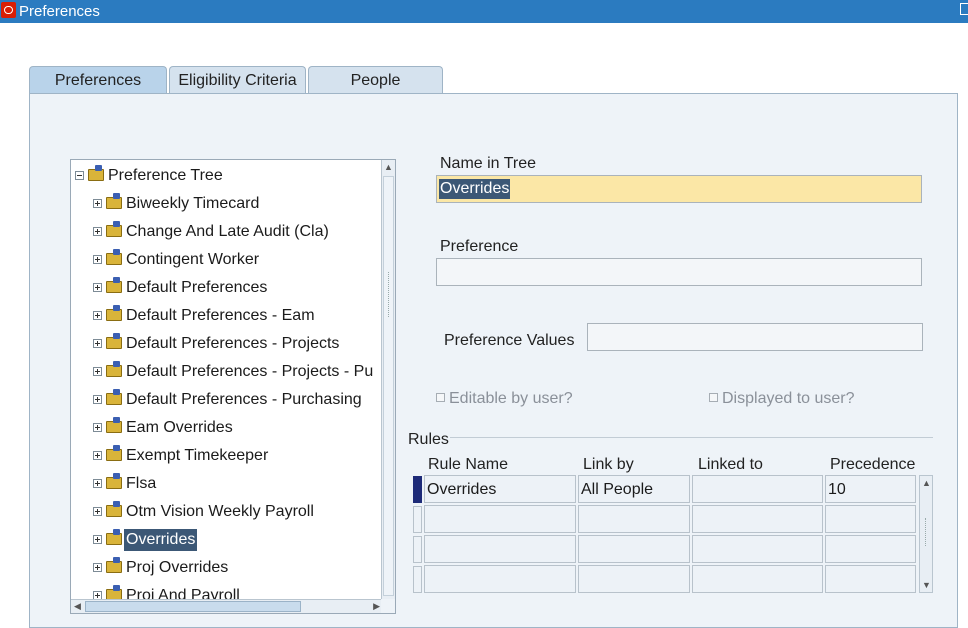 The height and width of the screenshot is (628, 968). I want to click on preference-values-label: Preference Values, so click(509, 340).